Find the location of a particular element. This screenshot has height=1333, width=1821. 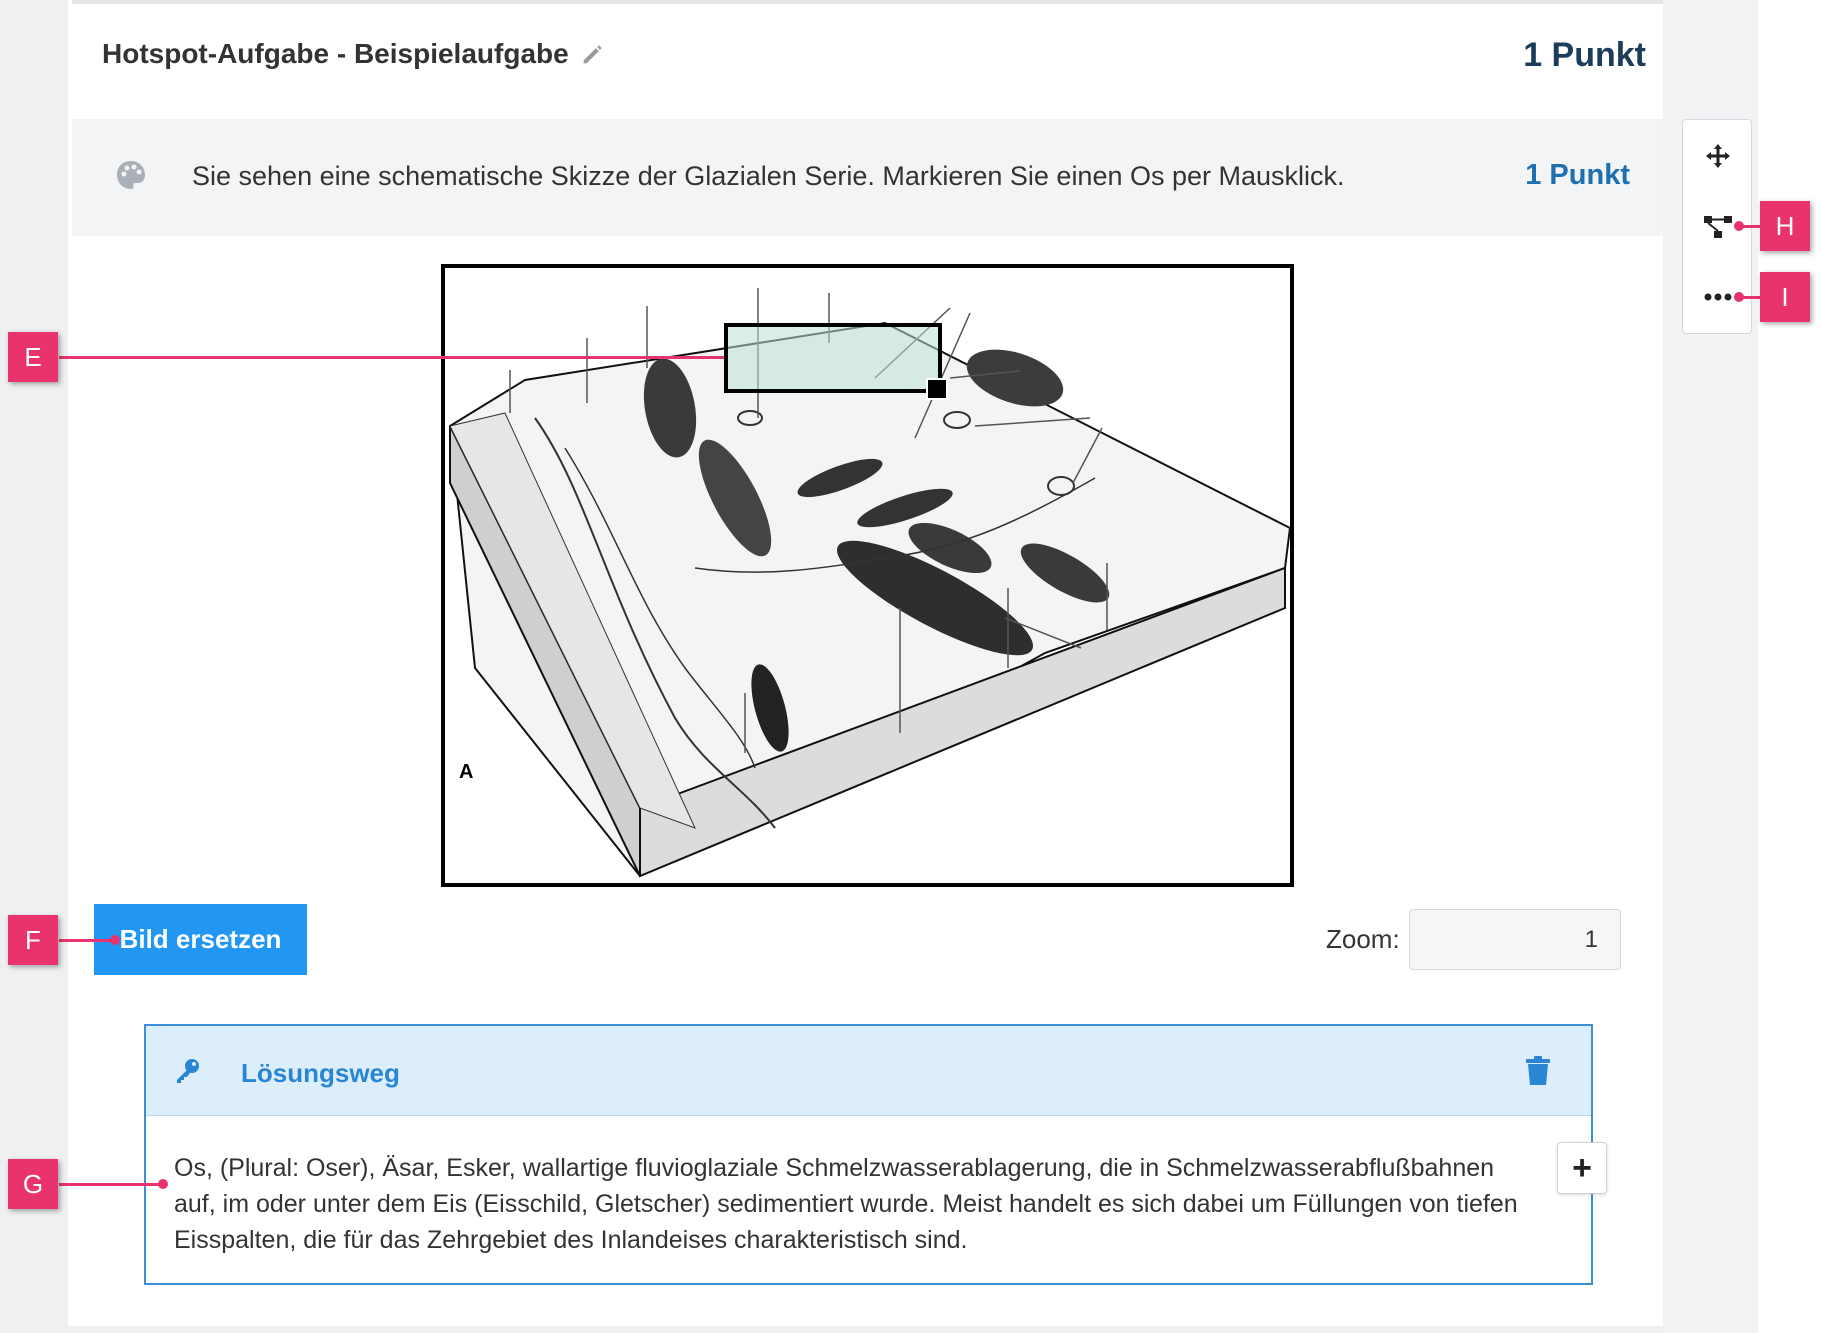

callout-h: H is located at coordinates (1785, 226).